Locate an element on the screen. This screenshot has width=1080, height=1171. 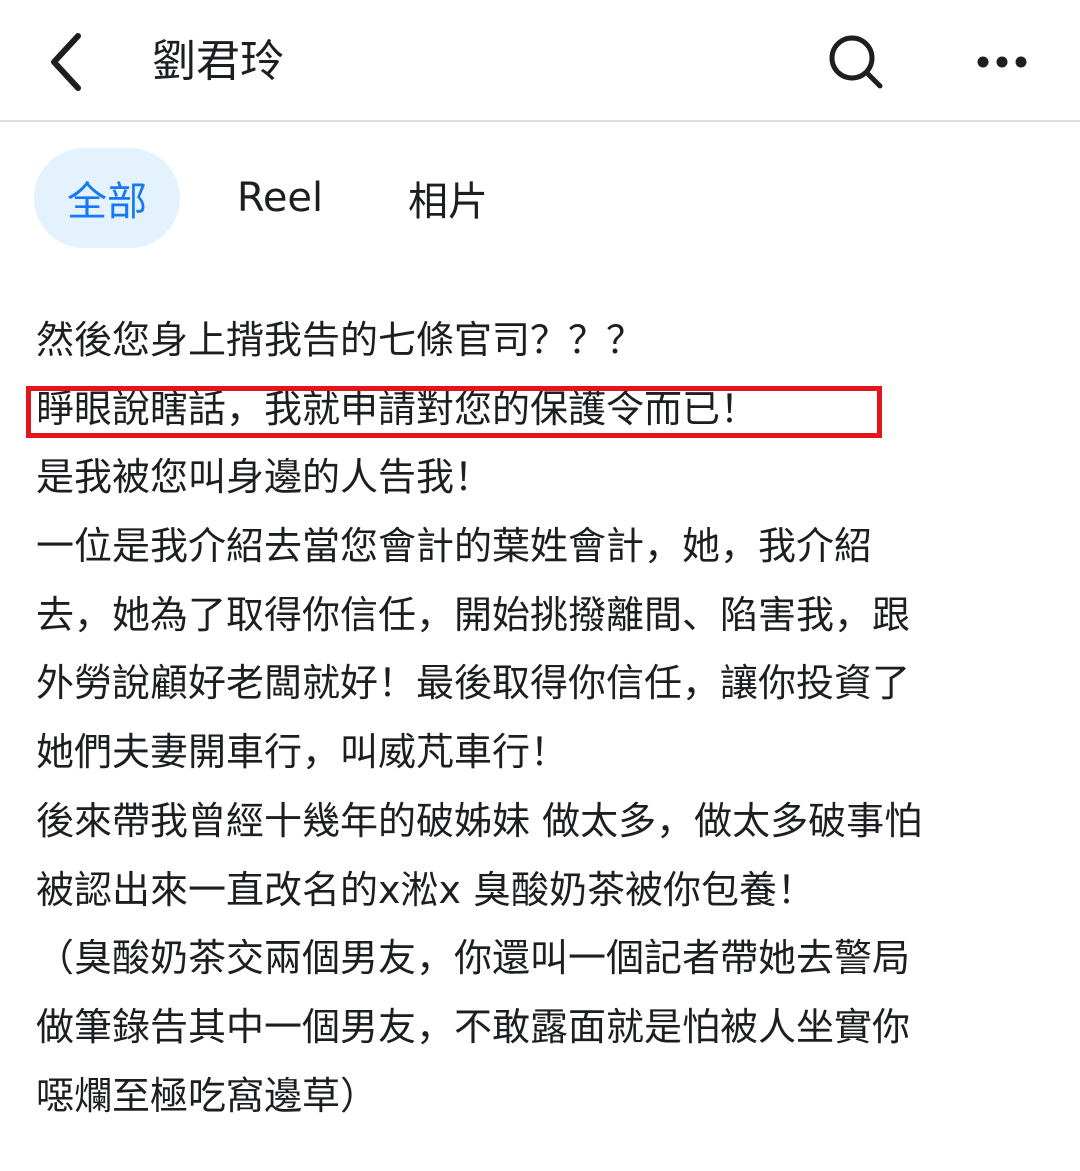
back-button is located at coordinates (68, 62).